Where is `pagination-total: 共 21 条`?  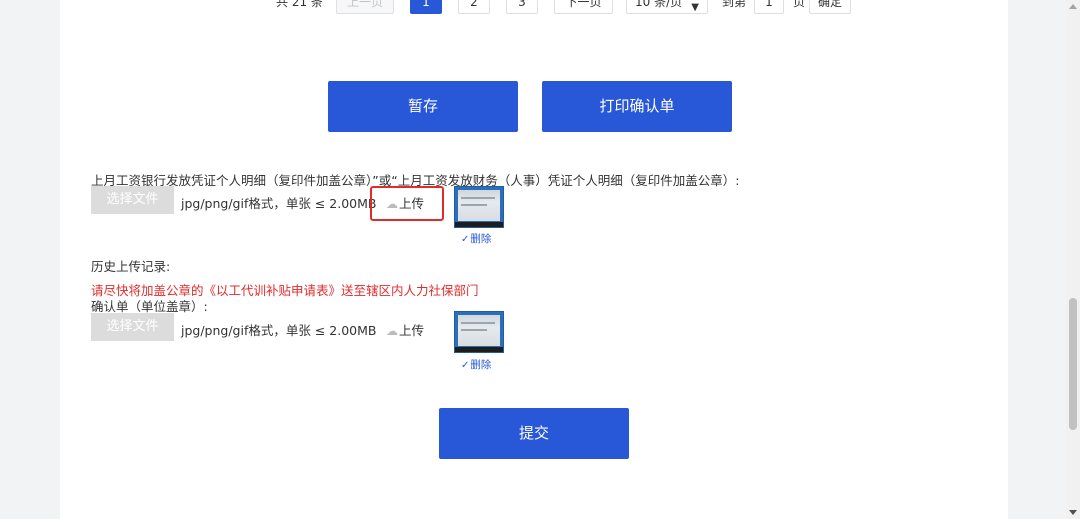
pagination-total: 共 21 条 is located at coordinates (299, 4).